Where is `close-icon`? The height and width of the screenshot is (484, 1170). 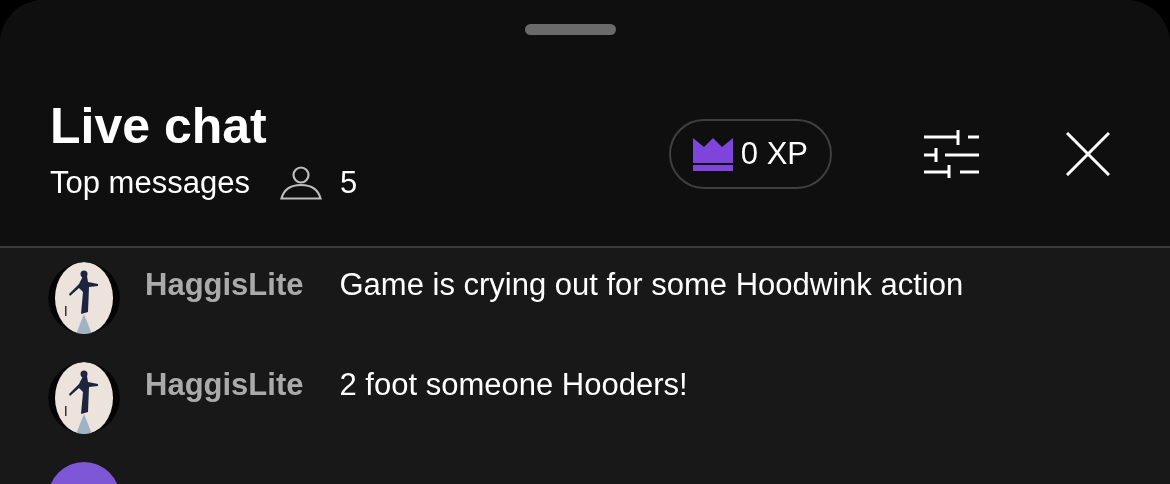
close-icon is located at coordinates (1088, 154).